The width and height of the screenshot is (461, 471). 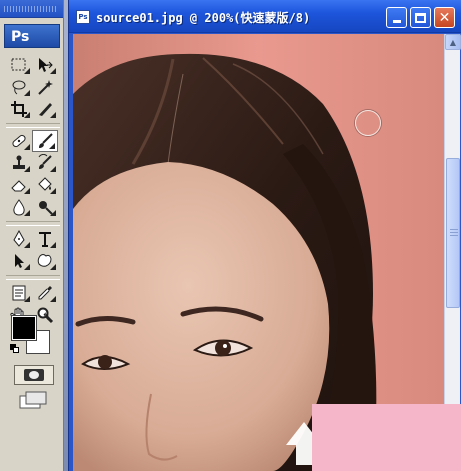 I want to click on paint-bucket-tool, so click(x=45, y=185).